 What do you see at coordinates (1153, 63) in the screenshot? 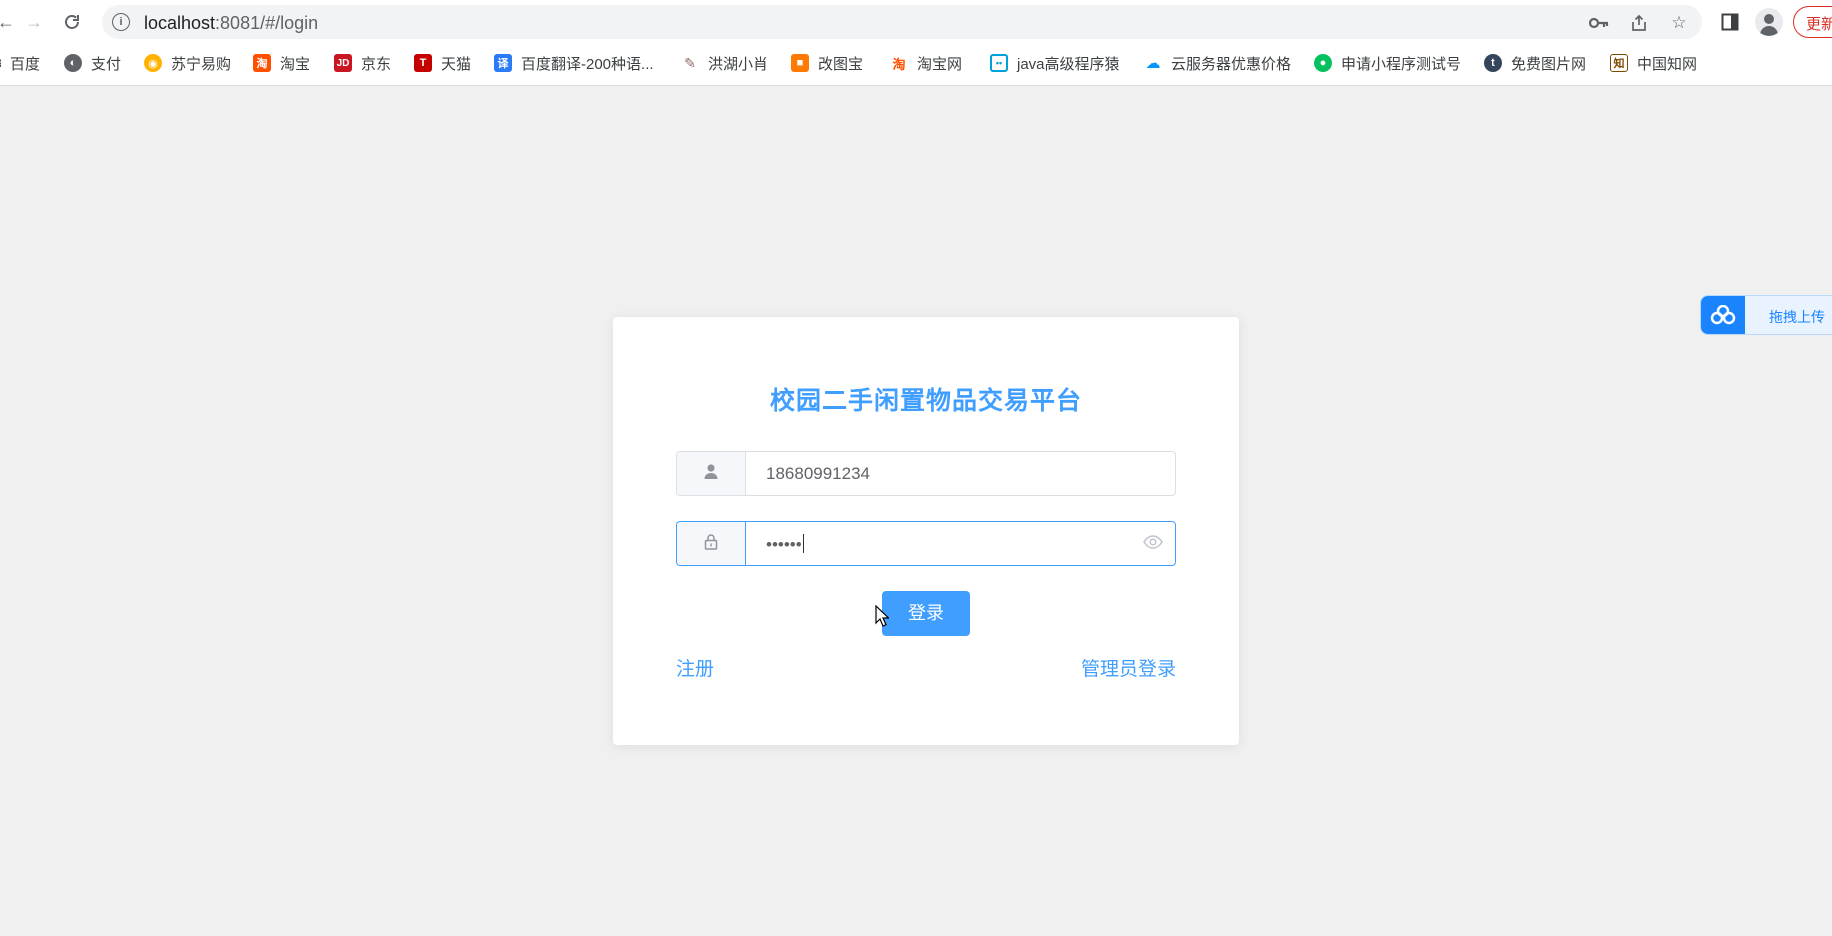
I see `cloud-icon: ☁` at bounding box center [1153, 63].